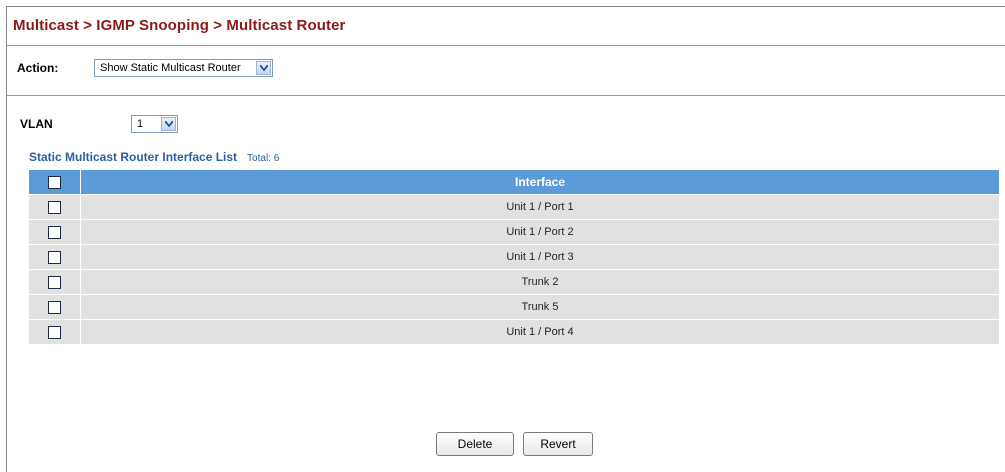  I want to click on vlan-select-value: 1, so click(140, 124).